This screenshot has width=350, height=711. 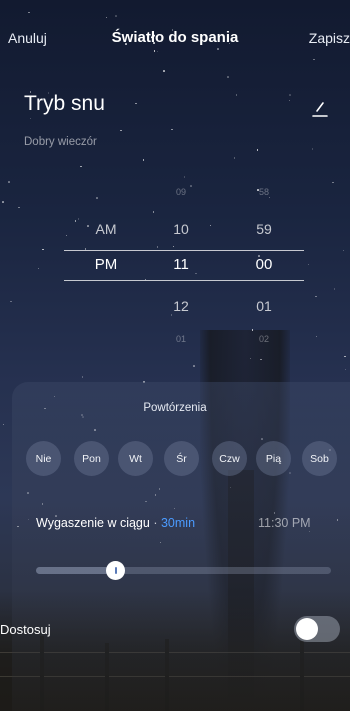 I want to click on customize-toggle, so click(x=317, y=629).